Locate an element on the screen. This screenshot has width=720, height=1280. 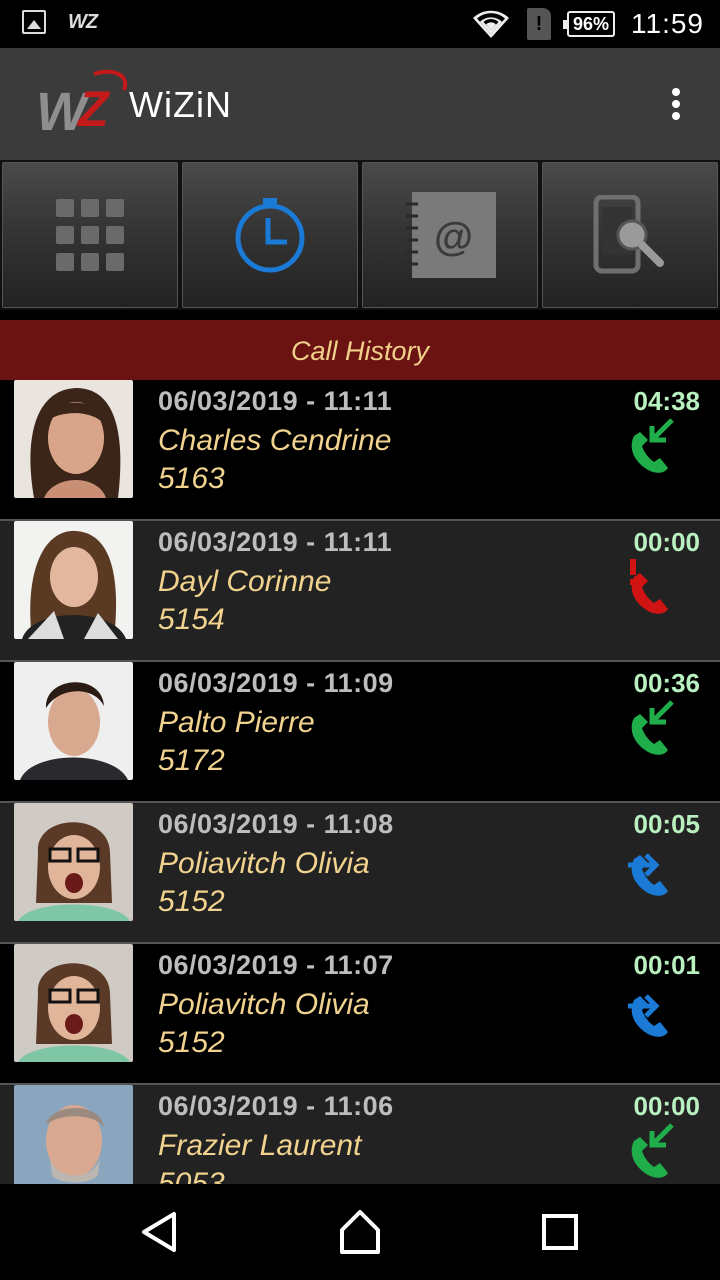
call-duration: 00:36 is located at coordinates (667, 683).